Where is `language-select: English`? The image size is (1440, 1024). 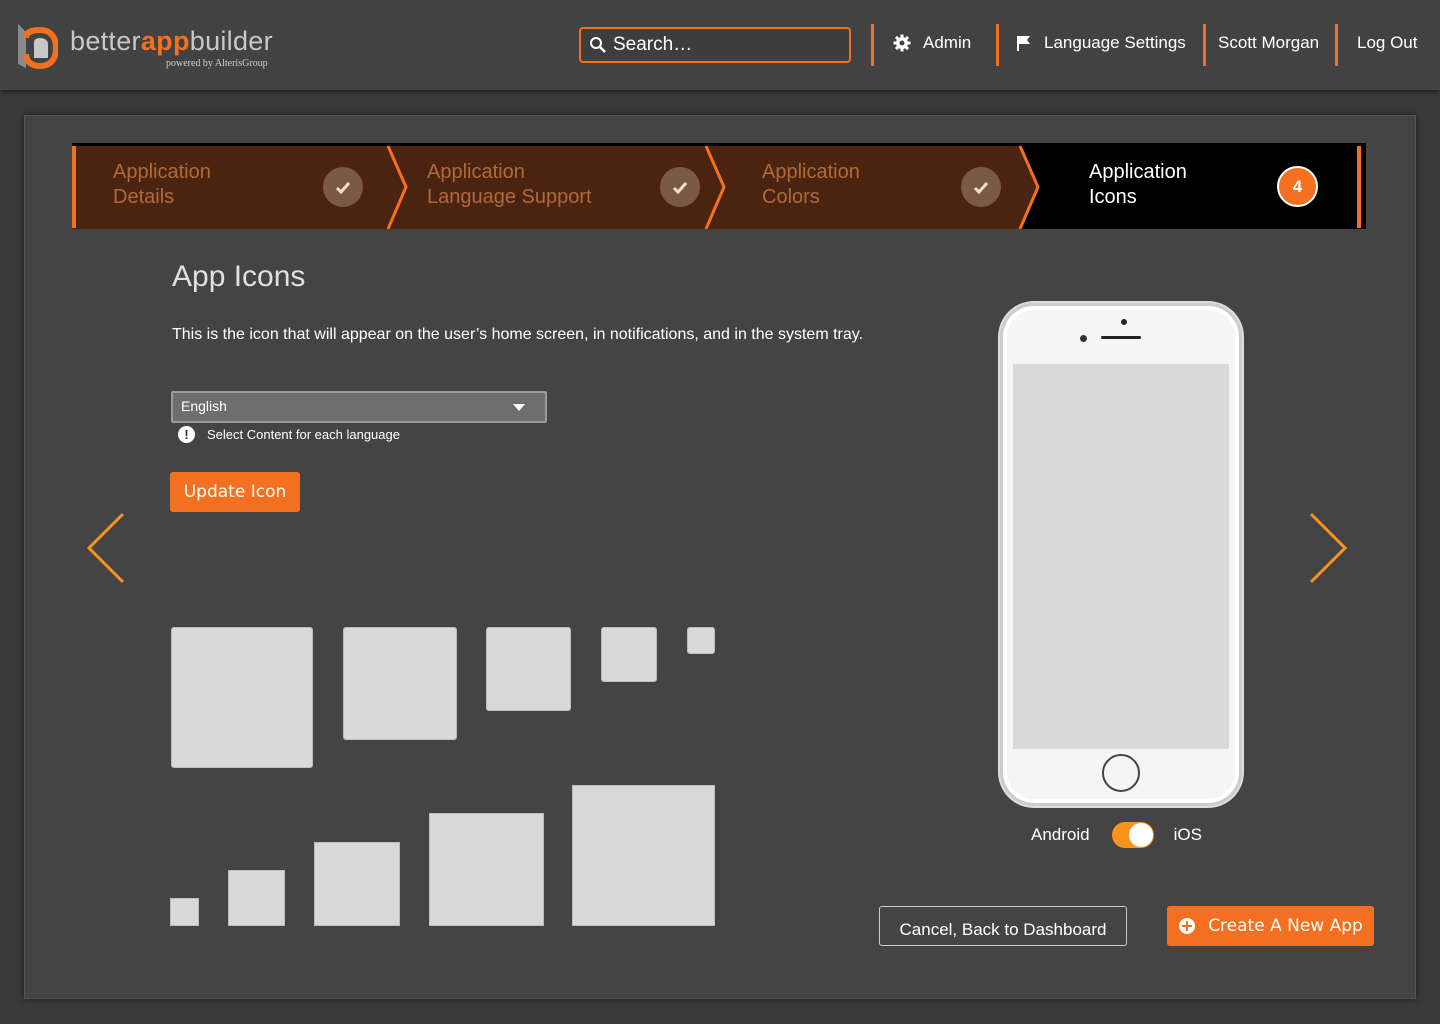 language-select: English is located at coordinates (359, 407).